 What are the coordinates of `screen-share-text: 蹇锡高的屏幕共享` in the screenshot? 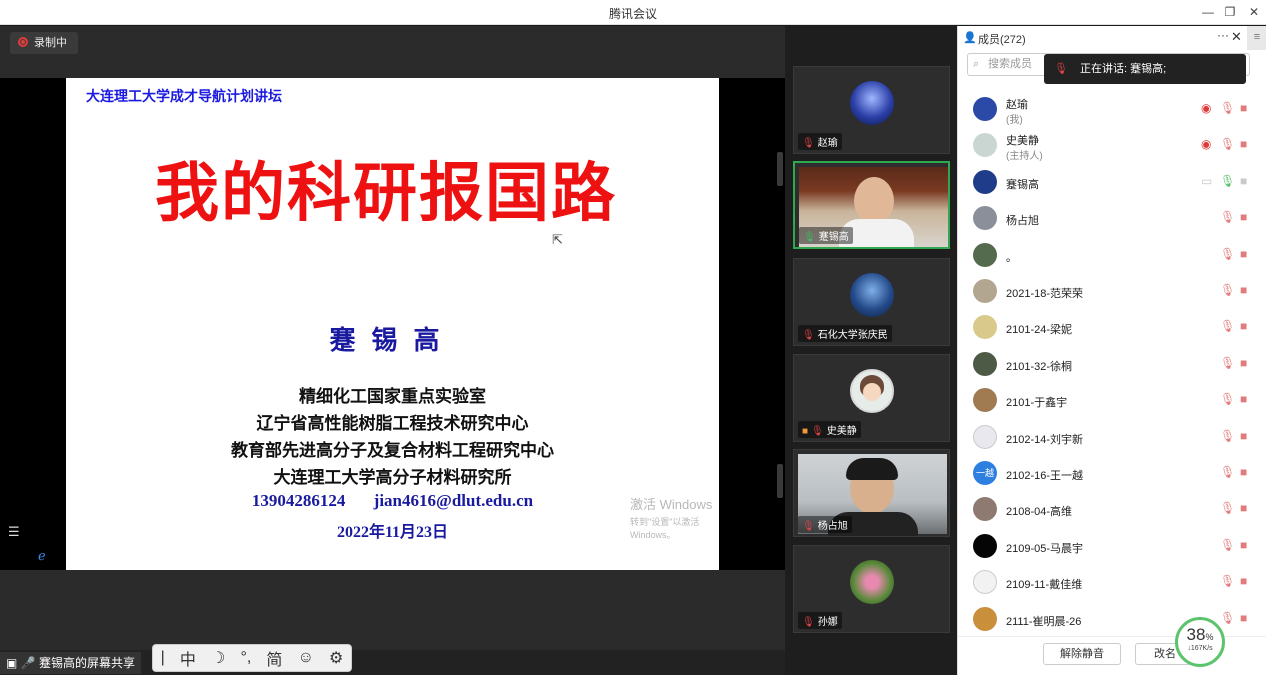 It's located at (86, 663).